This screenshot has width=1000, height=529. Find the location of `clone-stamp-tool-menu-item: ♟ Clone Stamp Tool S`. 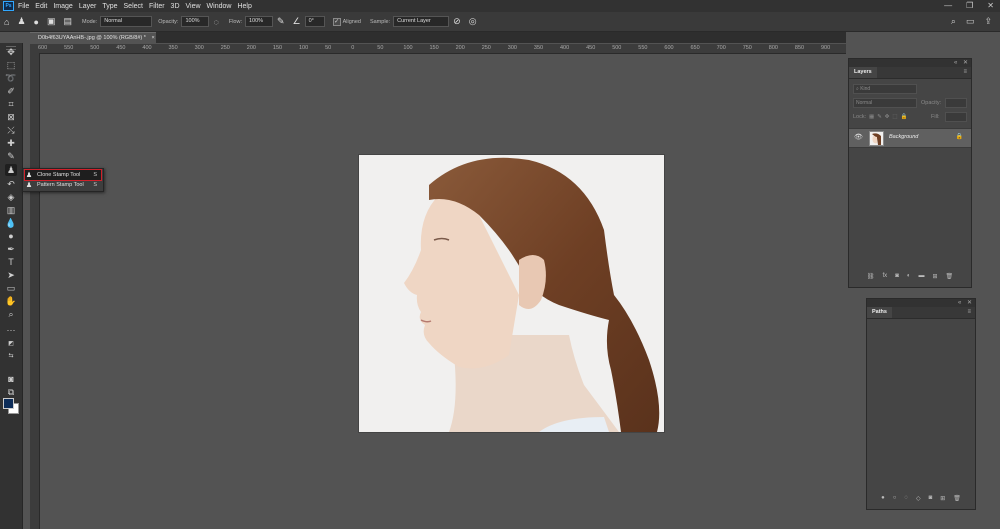

clone-stamp-tool-menu-item: ♟ Clone Stamp Tool S is located at coordinates (63, 175).